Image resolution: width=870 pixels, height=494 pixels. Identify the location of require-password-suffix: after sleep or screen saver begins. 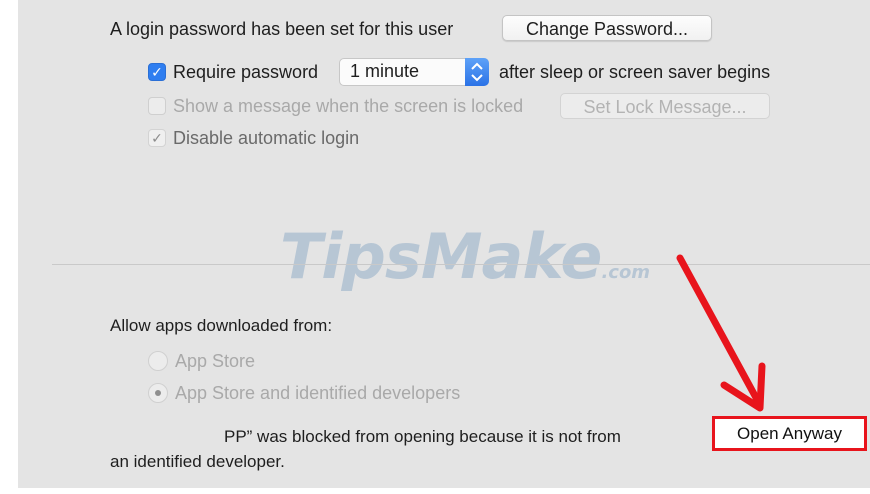
(635, 72).